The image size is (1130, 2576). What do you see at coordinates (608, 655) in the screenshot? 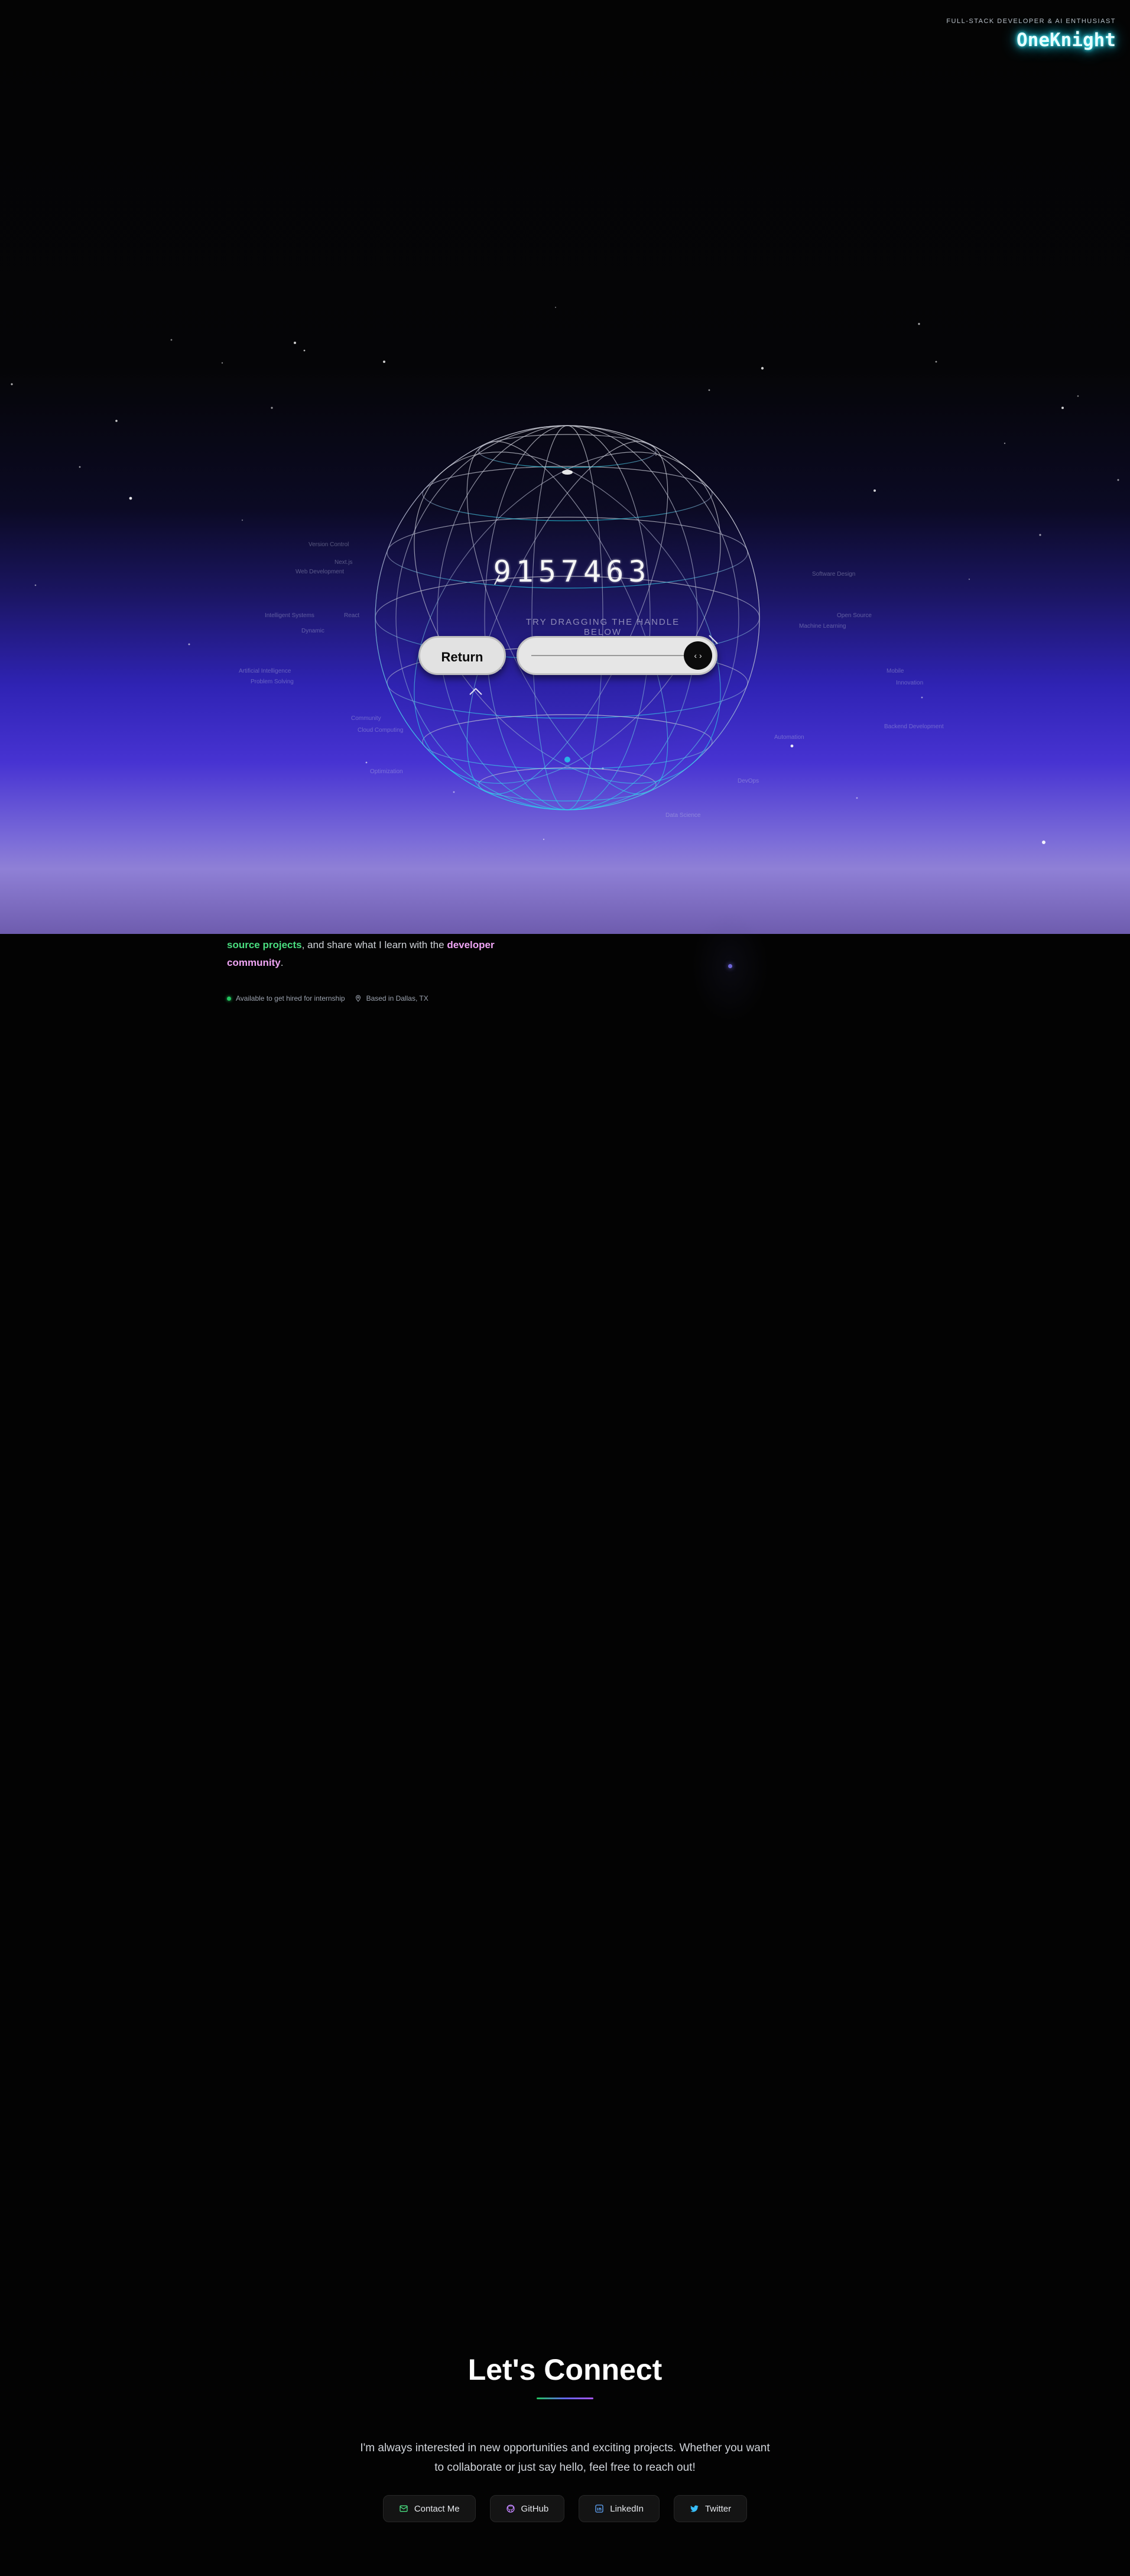
I see `slider-track` at bounding box center [608, 655].